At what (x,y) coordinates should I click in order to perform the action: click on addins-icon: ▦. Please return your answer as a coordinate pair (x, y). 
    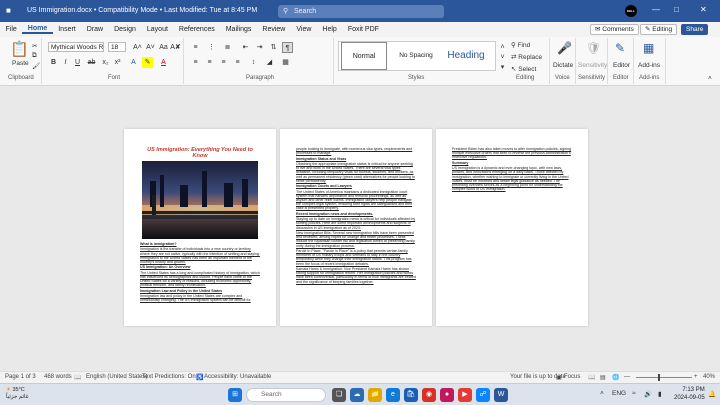
    Looking at the image, I should click on (648, 48).